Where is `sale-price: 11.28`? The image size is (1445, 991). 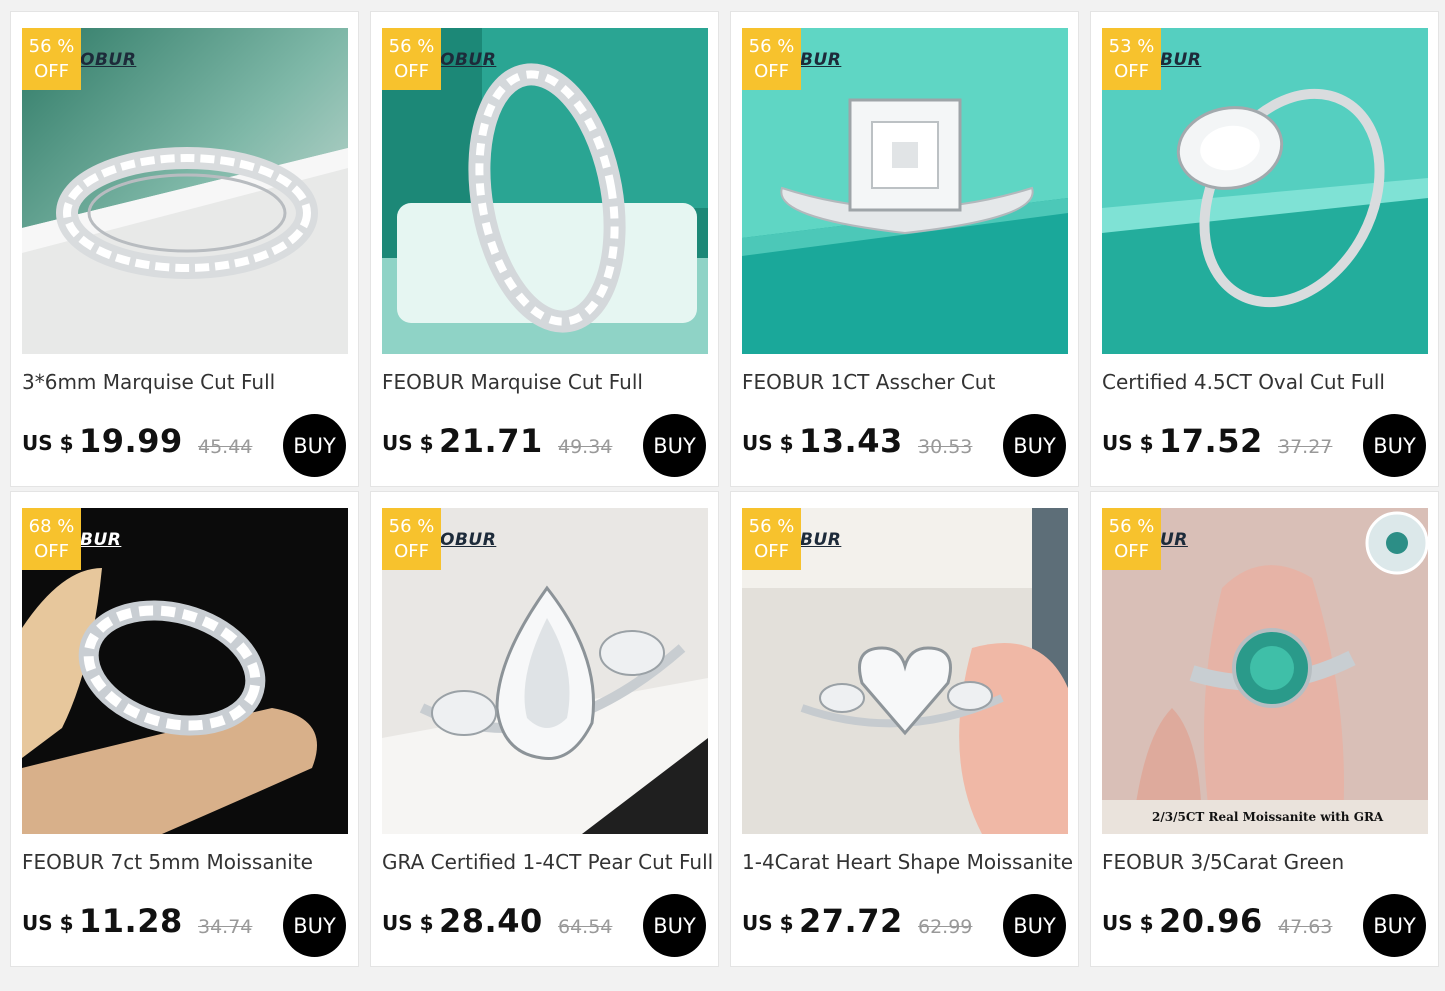
sale-price: 11.28 is located at coordinates (131, 921).